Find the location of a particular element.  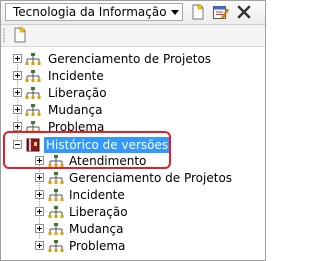

edit-form-icon is located at coordinates (220, 12).